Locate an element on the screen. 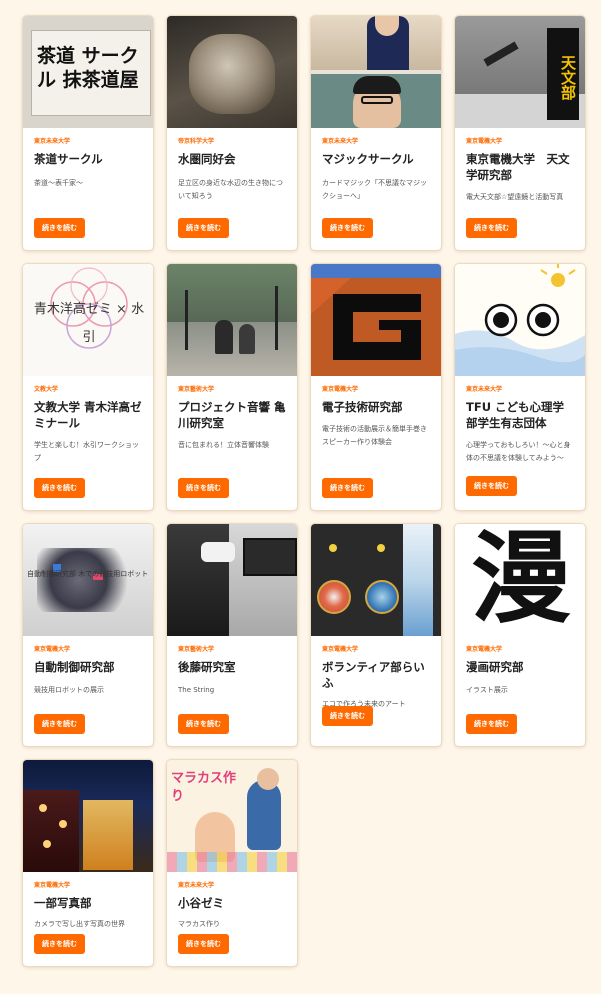 The width and height of the screenshot is (601, 994). thumbnail-calligraphy-text: 茶道 サークル 抹茶道屋 is located at coordinates (88, 68).